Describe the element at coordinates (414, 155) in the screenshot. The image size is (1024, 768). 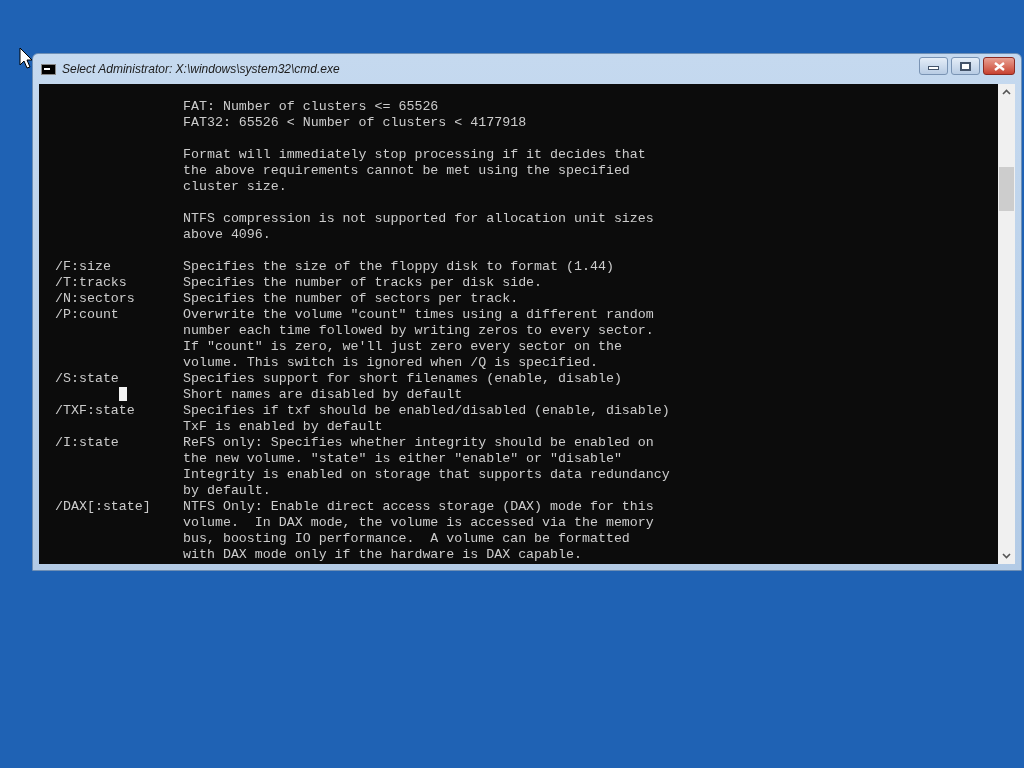
I see `console-text: Format will immediately stop processing if it decides that` at that location.